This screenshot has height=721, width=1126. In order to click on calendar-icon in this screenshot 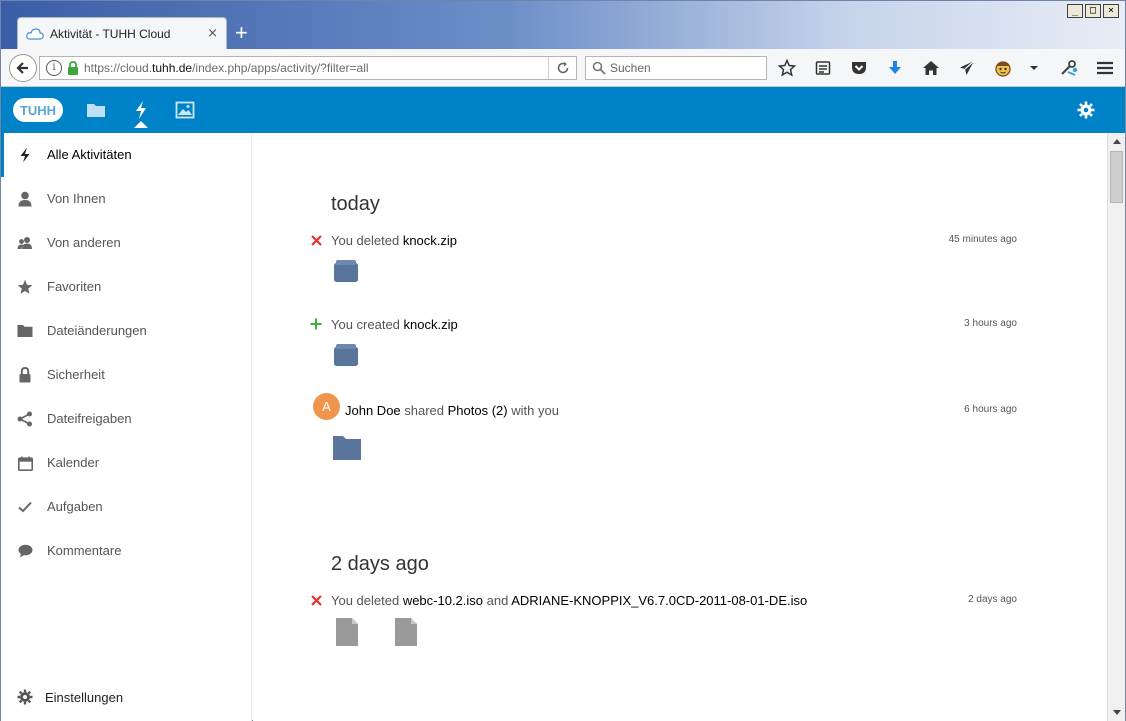, I will do `click(25, 463)`.